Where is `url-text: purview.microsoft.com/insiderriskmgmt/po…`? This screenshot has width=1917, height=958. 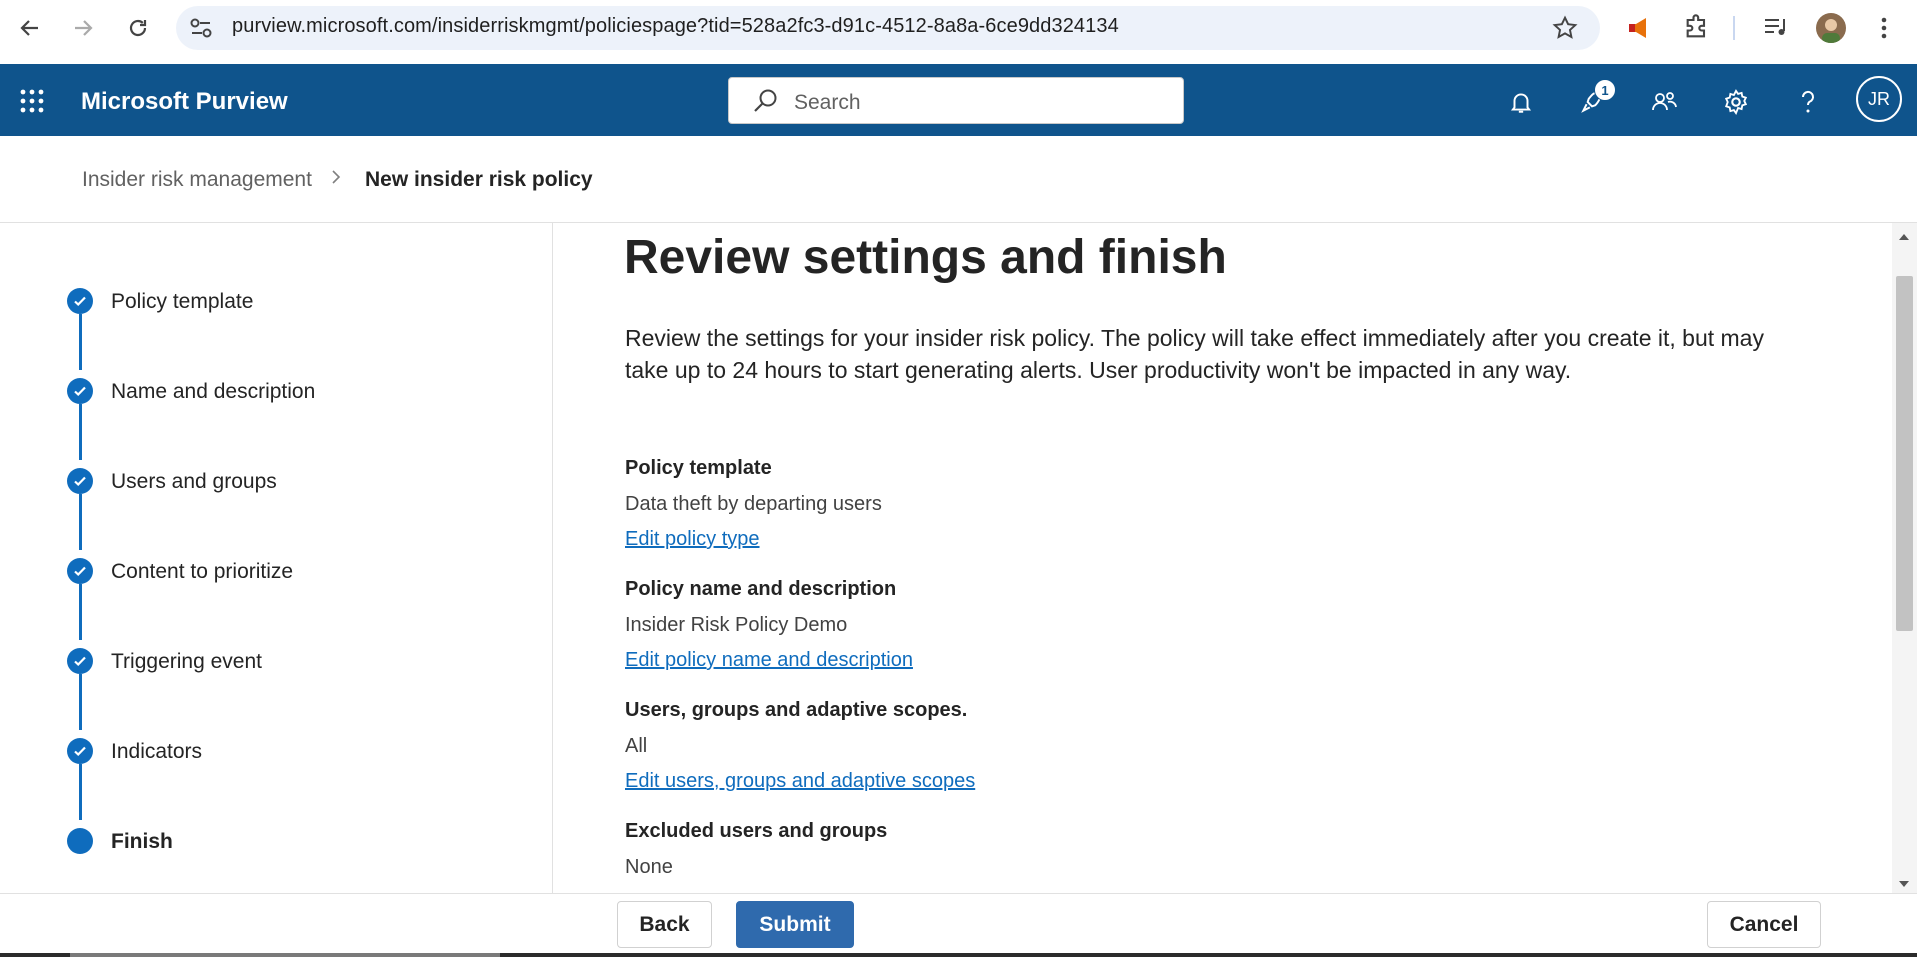 url-text: purview.microsoft.com/insiderriskmgmt/po… is located at coordinates (675, 26).